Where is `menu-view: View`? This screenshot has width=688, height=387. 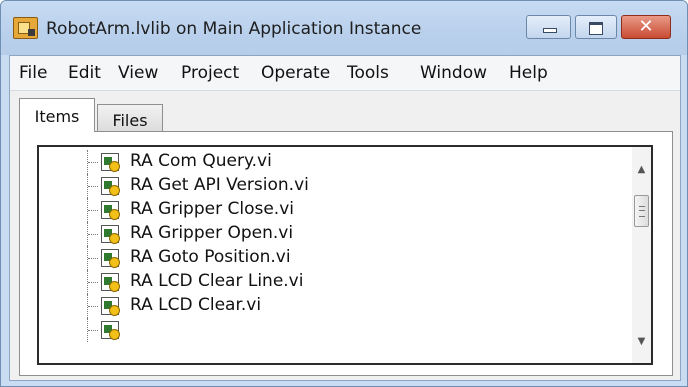
menu-view: View is located at coordinates (138, 73).